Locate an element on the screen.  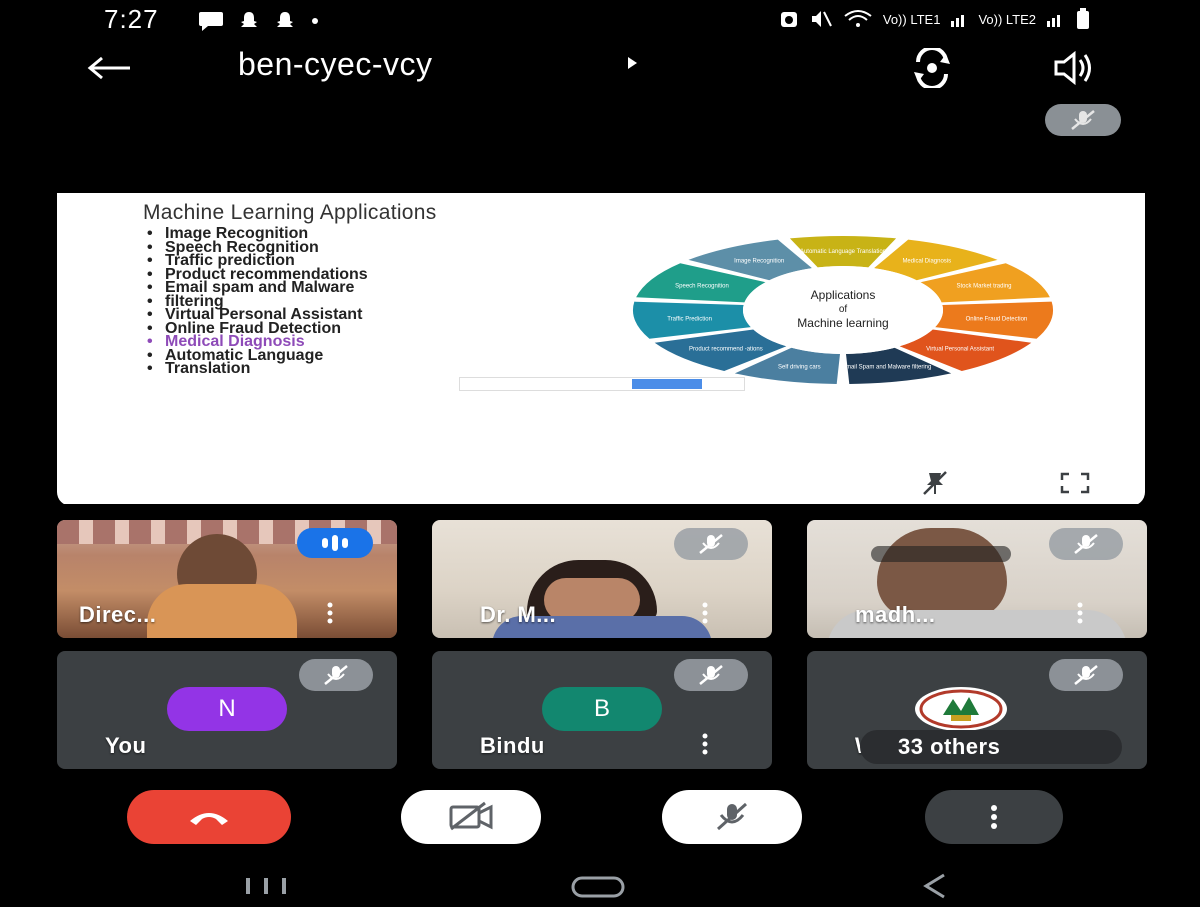
message-icon is located at coordinates (211, 21).